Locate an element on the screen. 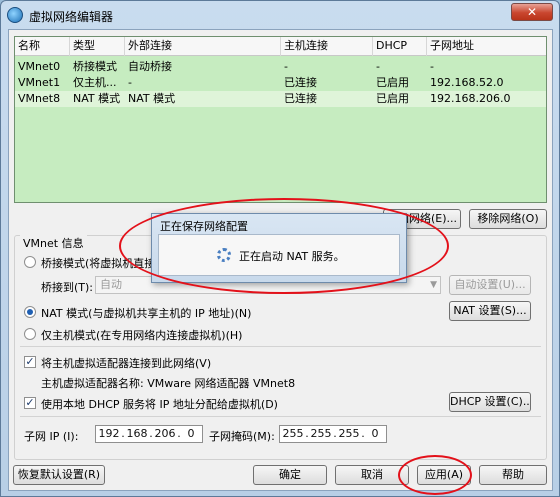 This screenshot has height=497, width=560. remove-network-button: 移除网络(O) is located at coordinates (508, 219).